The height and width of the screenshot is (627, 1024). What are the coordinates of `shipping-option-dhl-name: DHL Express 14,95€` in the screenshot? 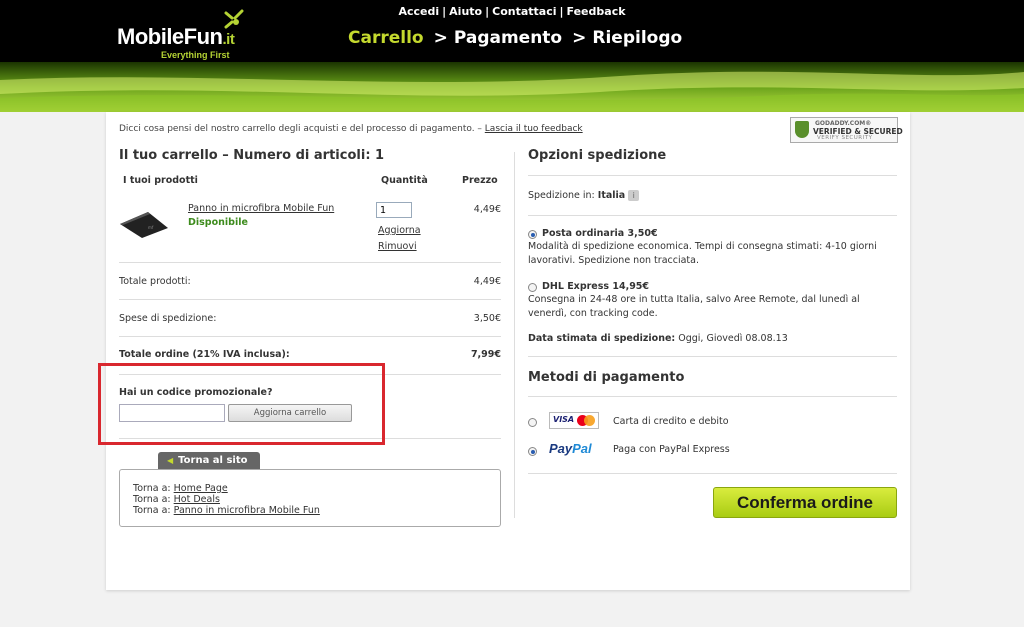 It's located at (596, 286).